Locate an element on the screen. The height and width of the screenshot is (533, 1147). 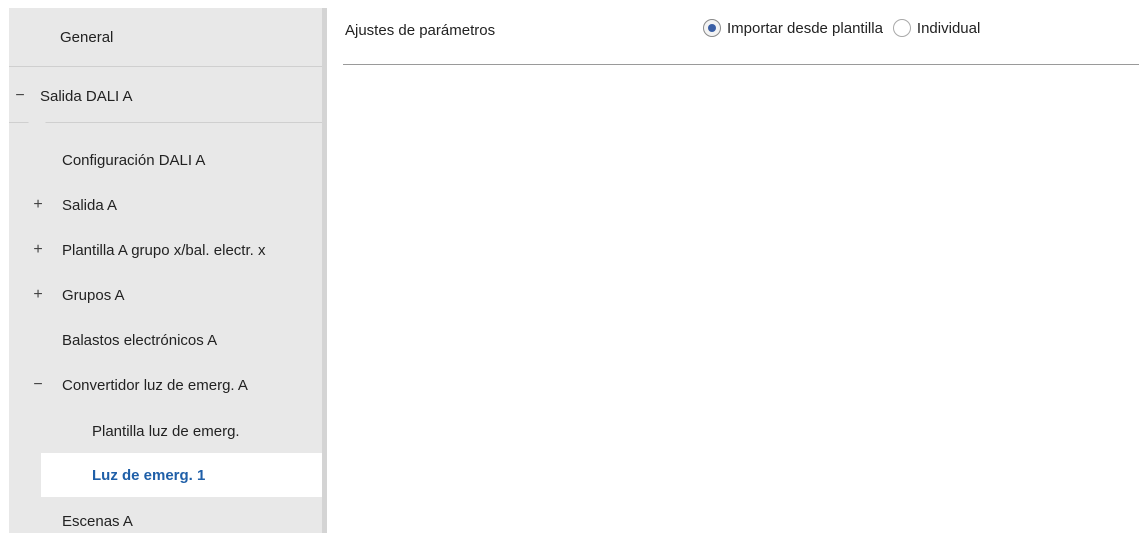
sidebar-item-plantilla-luz-emerg: Plantilla luz de emerg. is located at coordinates (168, 431).